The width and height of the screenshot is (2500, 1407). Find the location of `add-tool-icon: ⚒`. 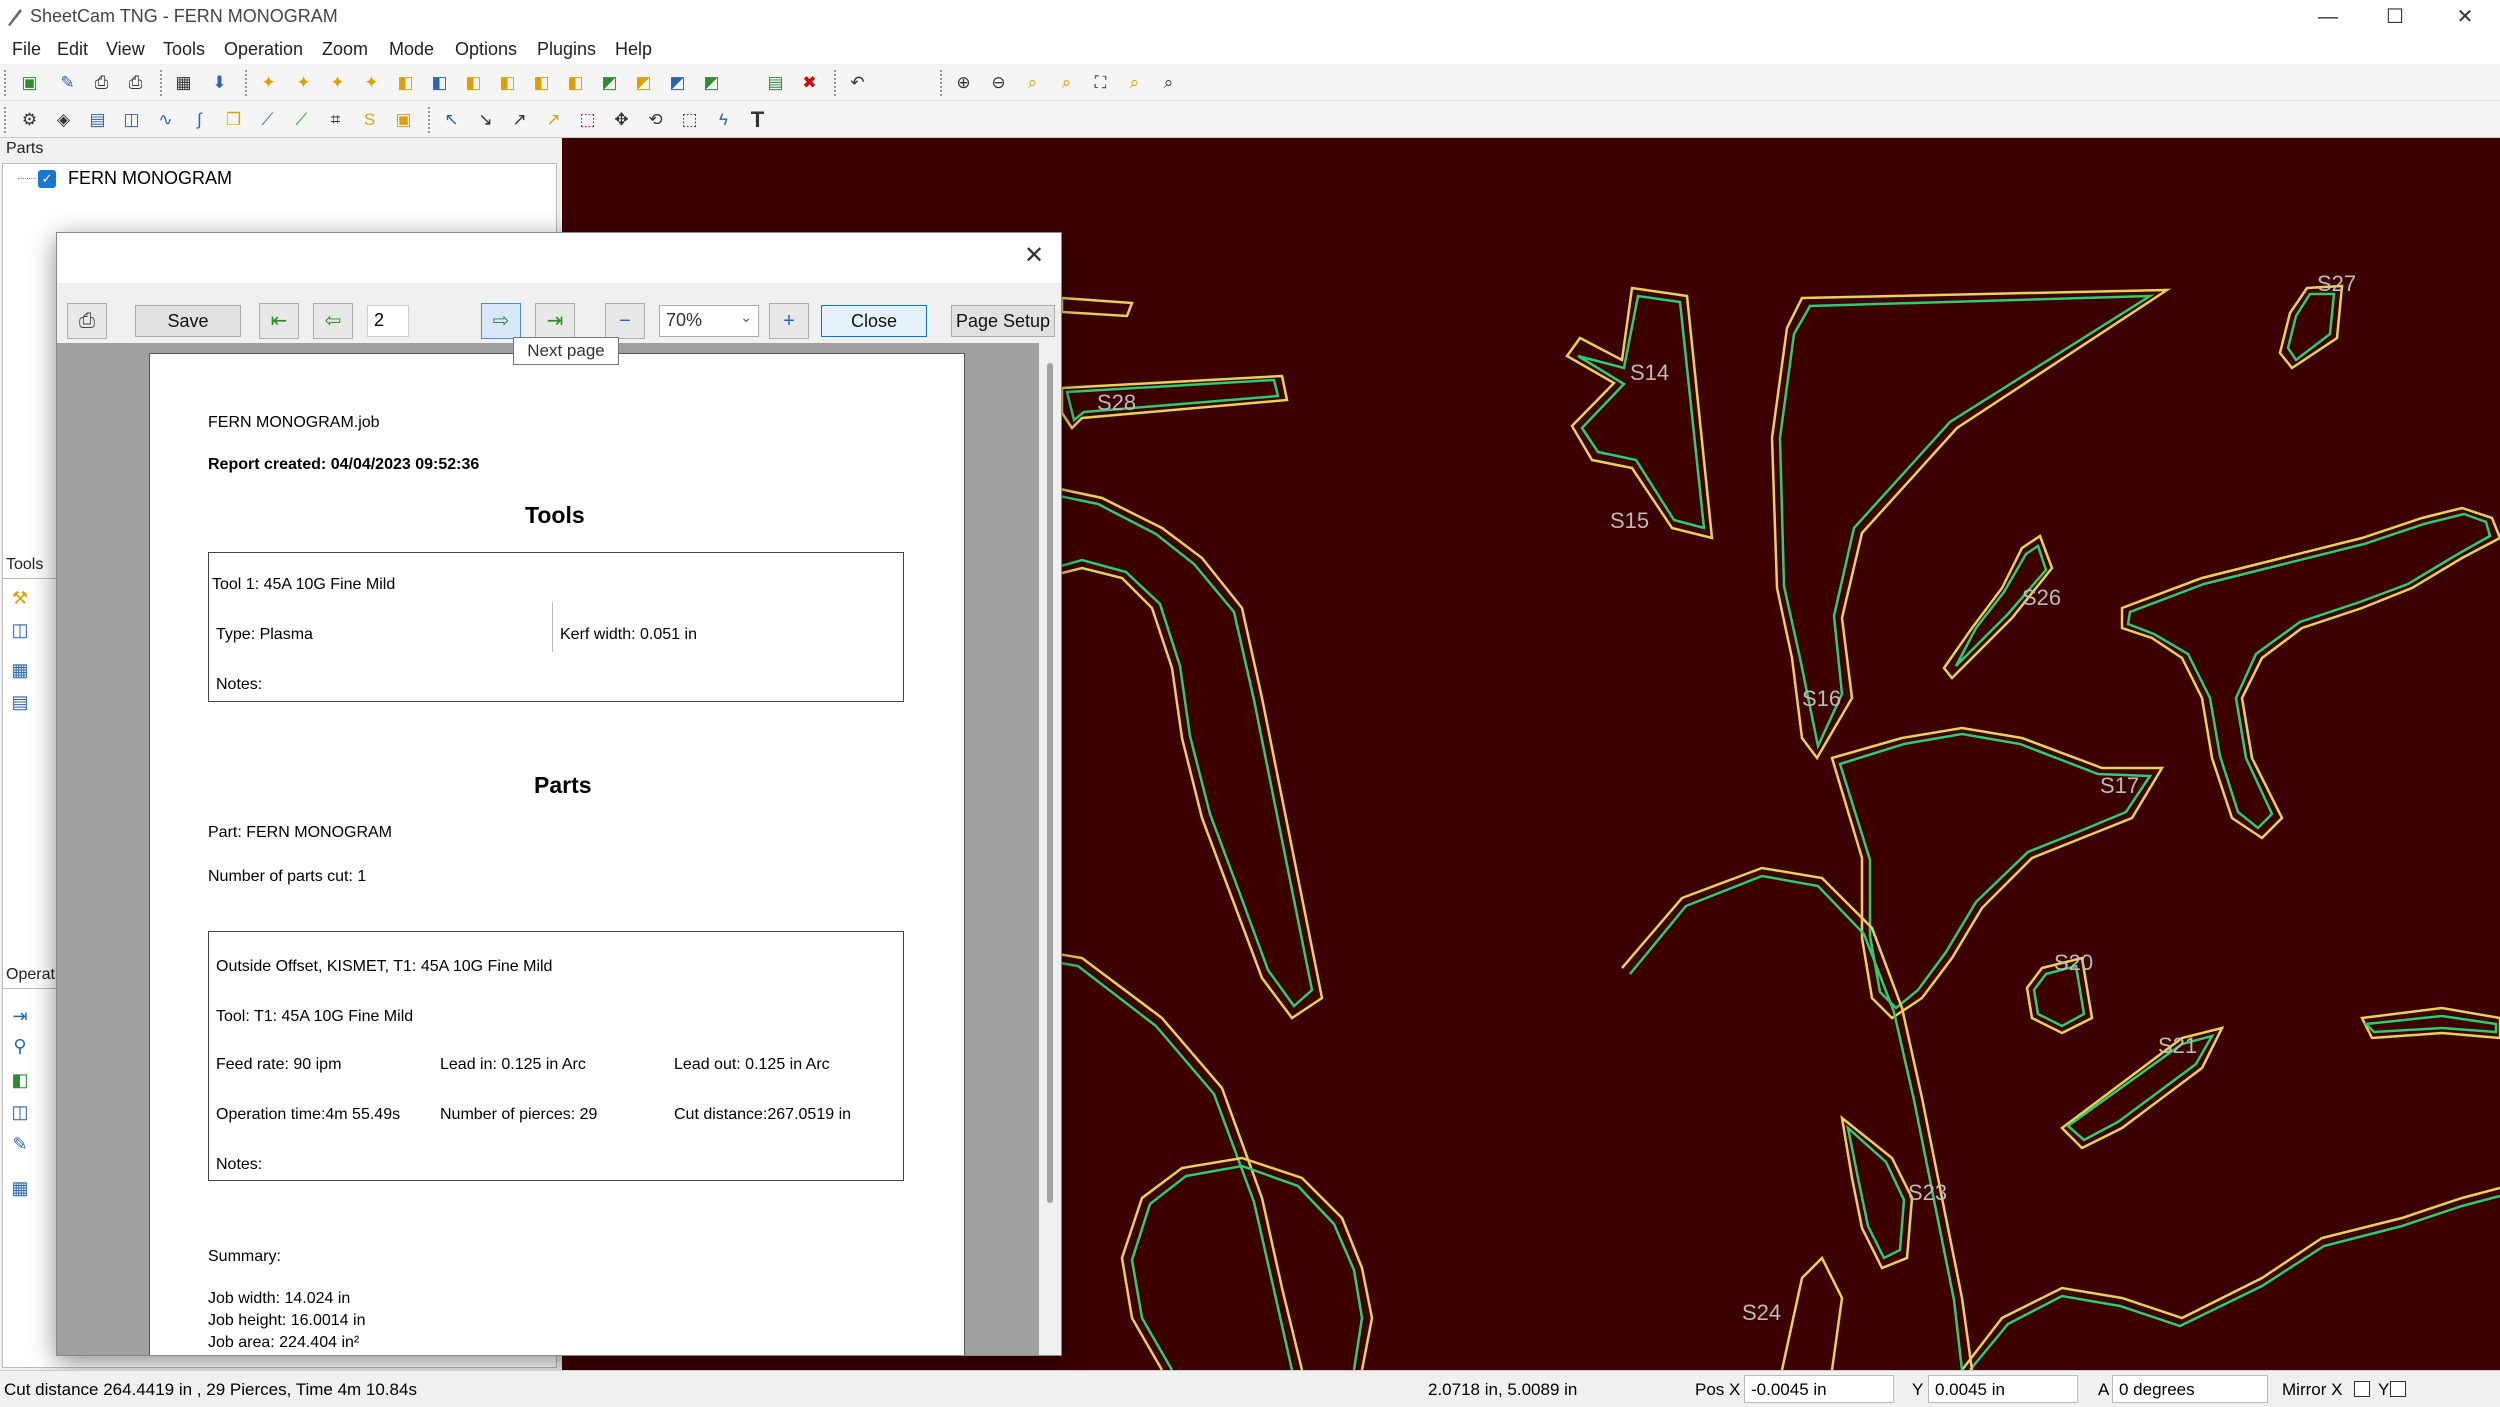

add-tool-icon: ⚒ is located at coordinates (20, 598).